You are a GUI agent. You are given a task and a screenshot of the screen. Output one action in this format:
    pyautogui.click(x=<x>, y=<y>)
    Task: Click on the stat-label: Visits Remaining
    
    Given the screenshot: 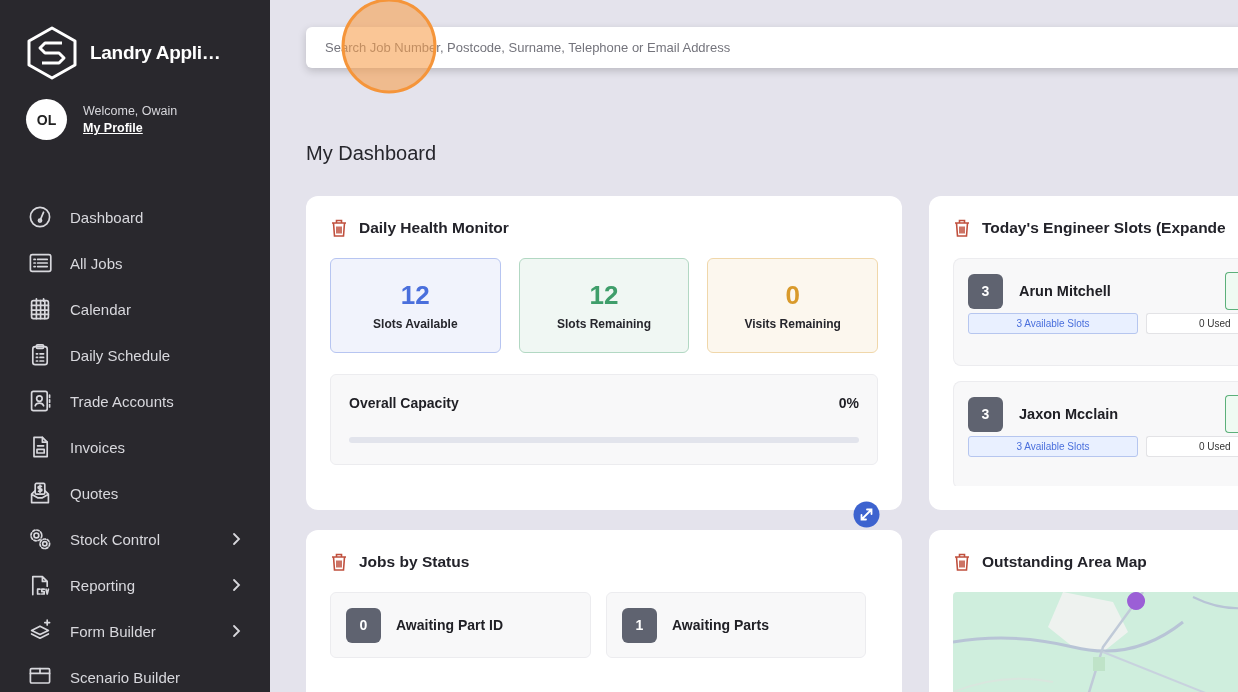 What is the action you would take?
    pyautogui.click(x=792, y=324)
    